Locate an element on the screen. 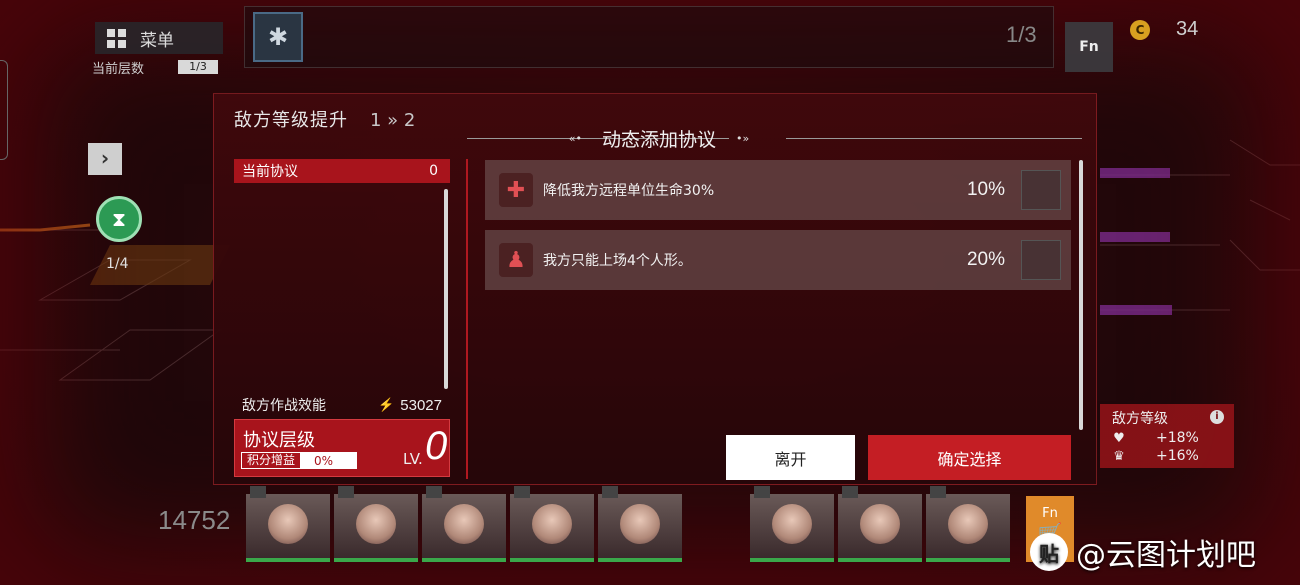 The height and width of the screenshot is (585, 1300). node-count: 1/4 is located at coordinates (117, 264).